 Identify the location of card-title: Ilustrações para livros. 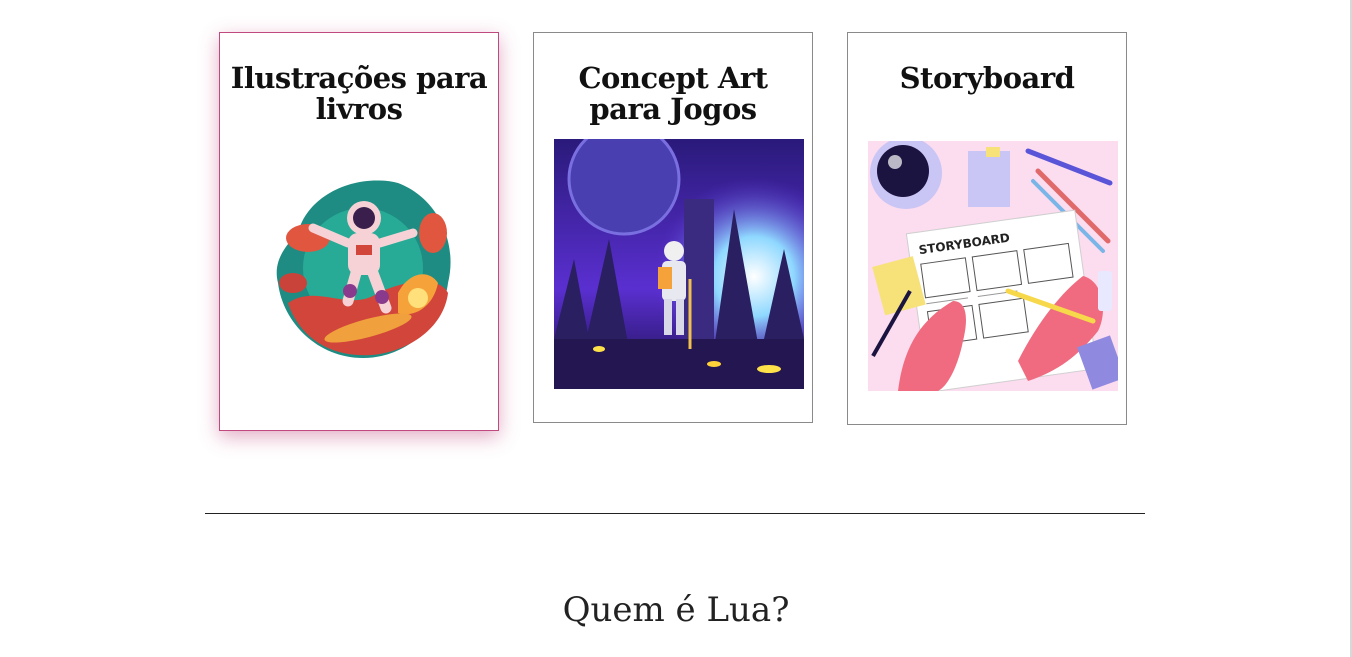
(359, 93).